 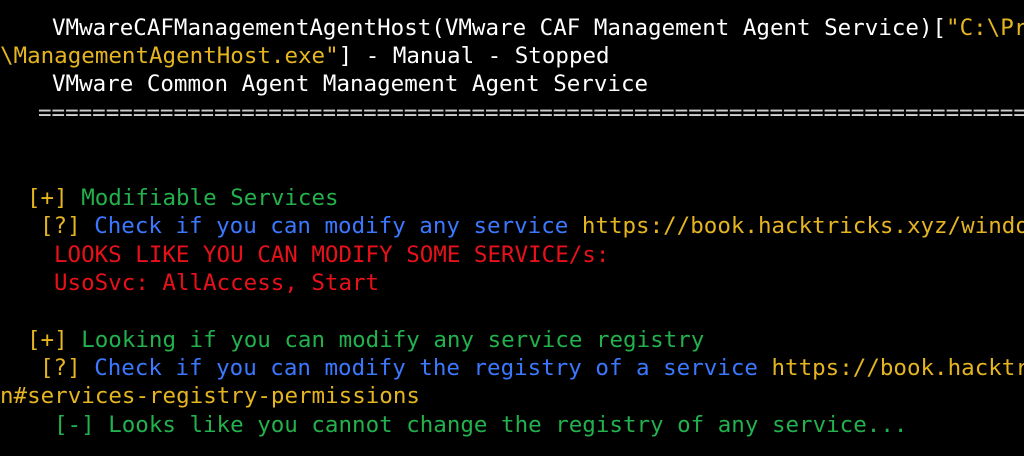 What do you see at coordinates (898, 368) in the screenshot?
I see `hint-link: https://book.hacktr` at bounding box center [898, 368].